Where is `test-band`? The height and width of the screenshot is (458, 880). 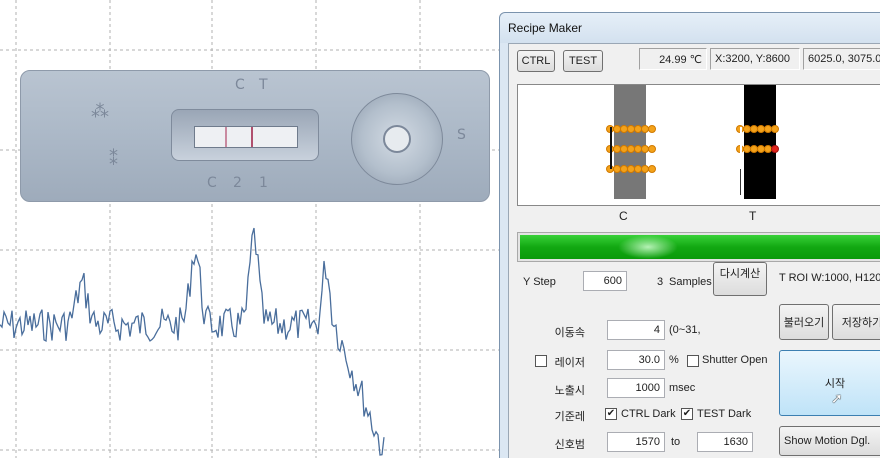 test-band is located at coordinates (757, 142).